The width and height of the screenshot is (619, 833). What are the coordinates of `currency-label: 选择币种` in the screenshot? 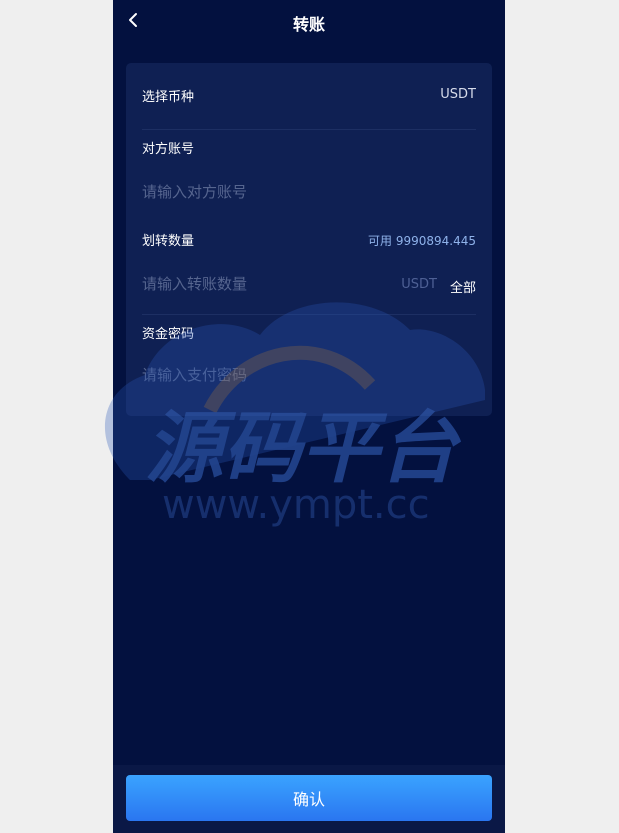 It's located at (168, 97).